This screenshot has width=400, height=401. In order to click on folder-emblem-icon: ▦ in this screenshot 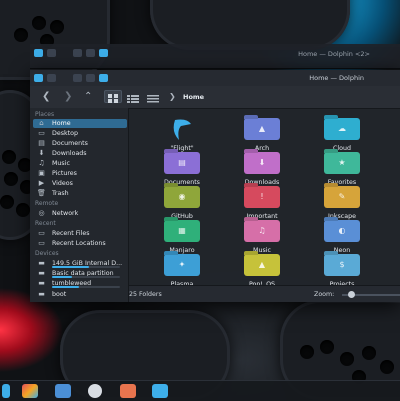, I will do `click(182, 230)`.